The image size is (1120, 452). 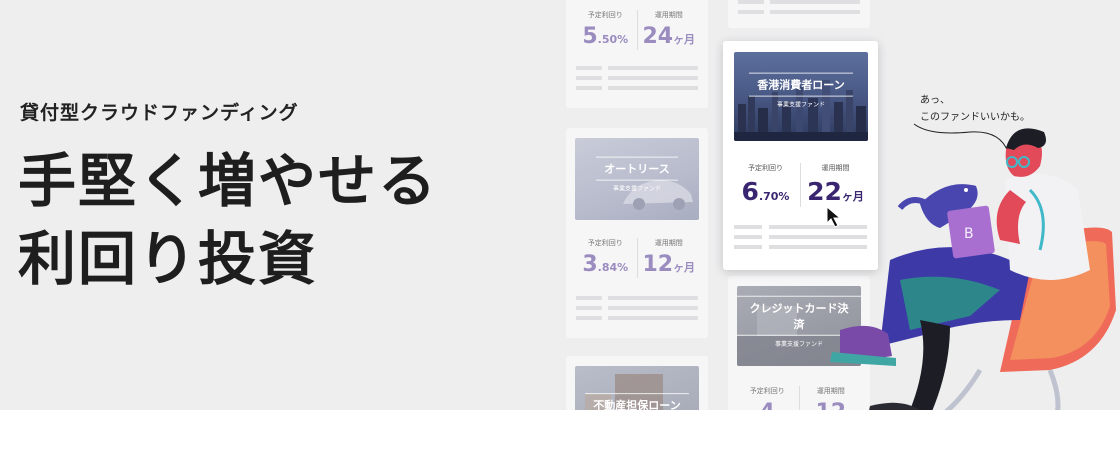 I want to click on yield-metric: 予定利回り 3.84%, so click(x=605, y=258).